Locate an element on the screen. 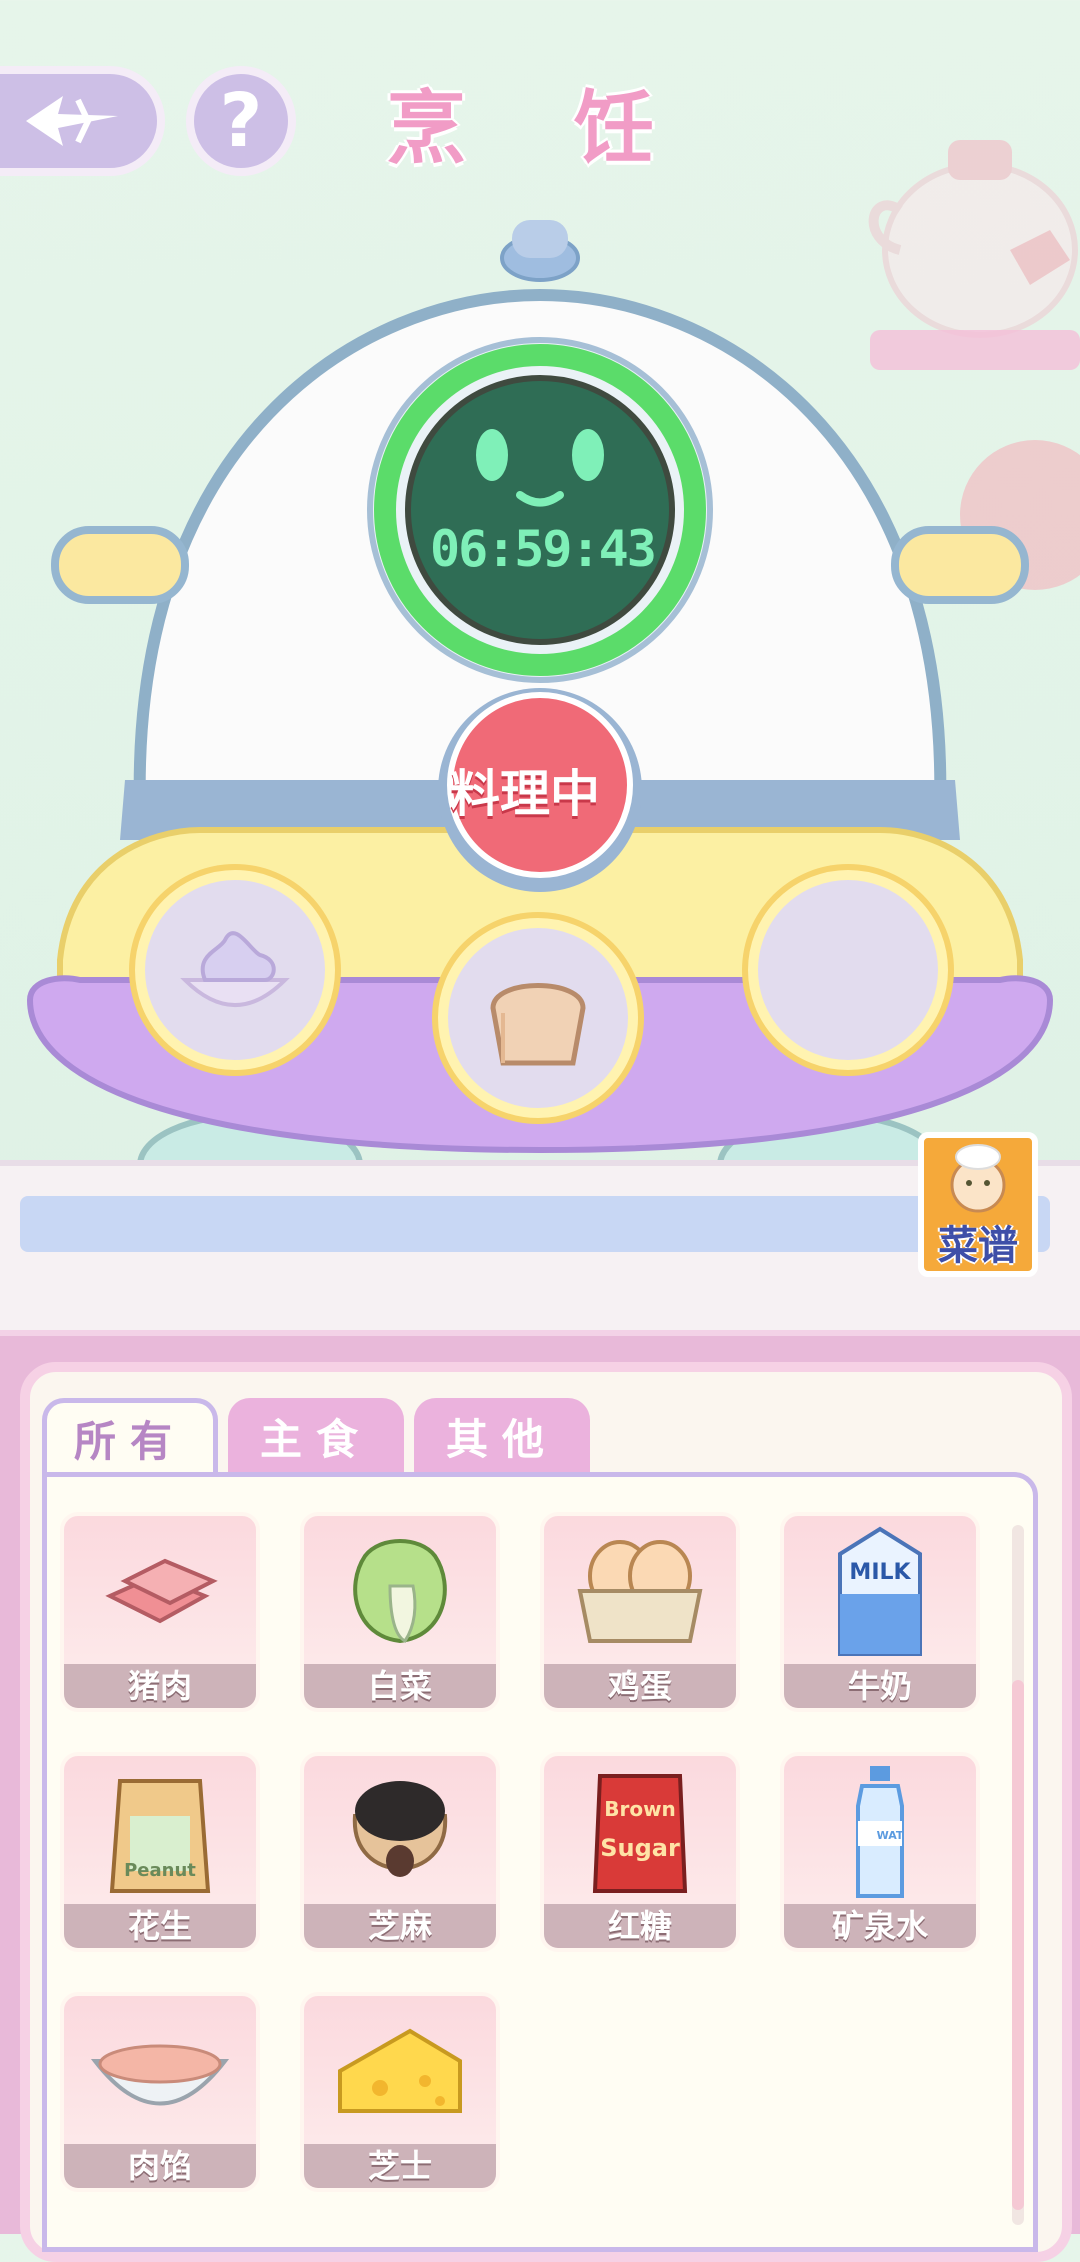 The height and width of the screenshot is (2262, 1080). cream-bowl-icon is located at coordinates (235, 969).